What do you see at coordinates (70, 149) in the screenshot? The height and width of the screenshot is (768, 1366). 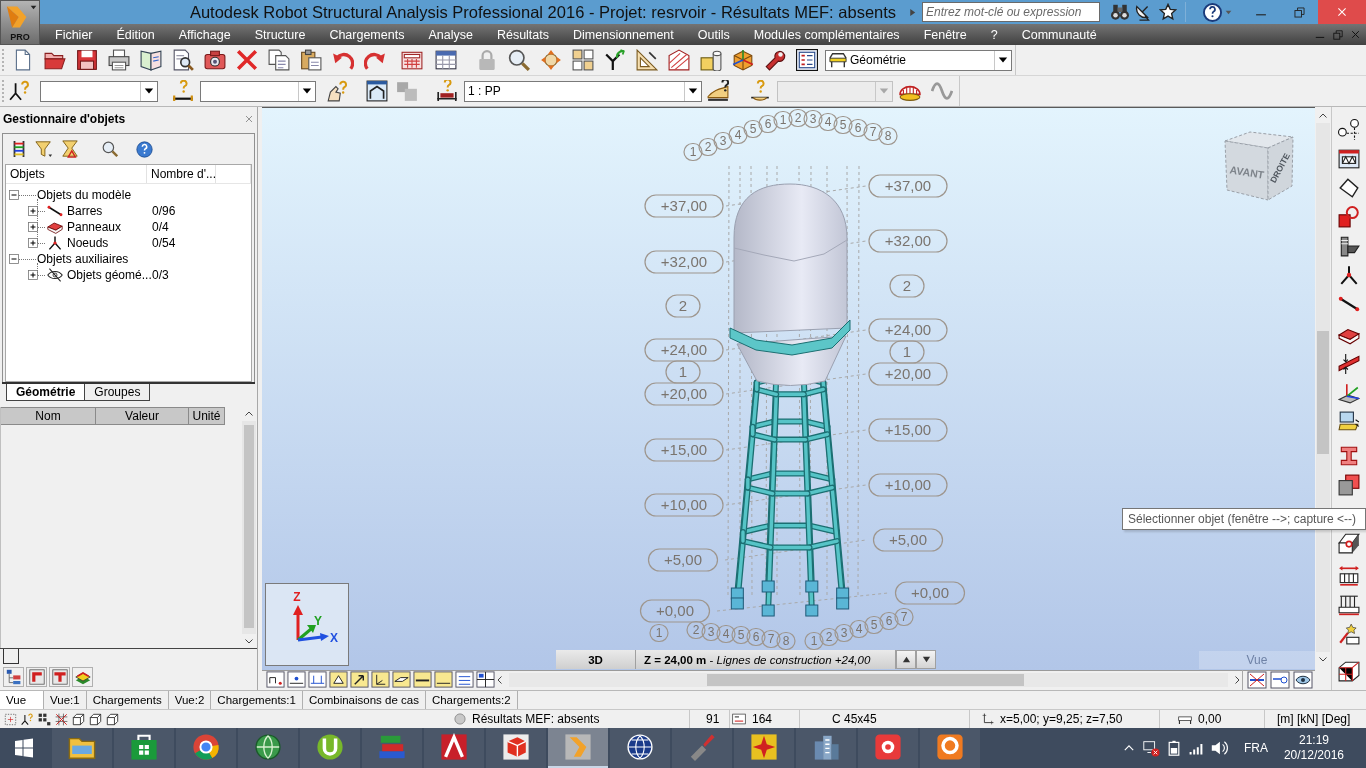 I see `hourglass-funnel-icon` at bounding box center [70, 149].